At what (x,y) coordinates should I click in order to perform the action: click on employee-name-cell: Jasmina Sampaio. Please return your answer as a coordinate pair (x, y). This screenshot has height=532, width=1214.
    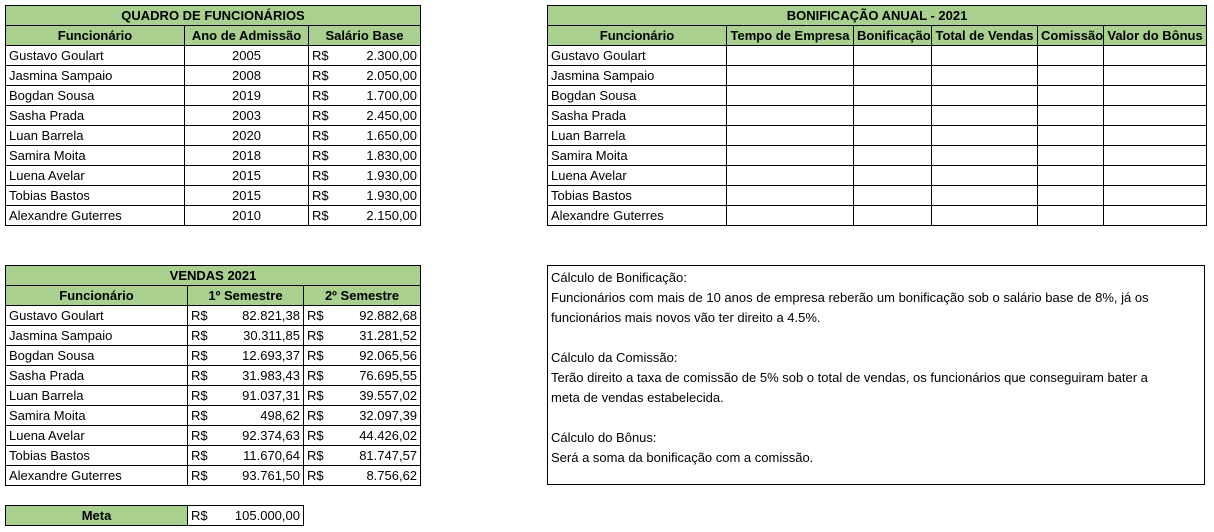
    Looking at the image, I should click on (95, 75).